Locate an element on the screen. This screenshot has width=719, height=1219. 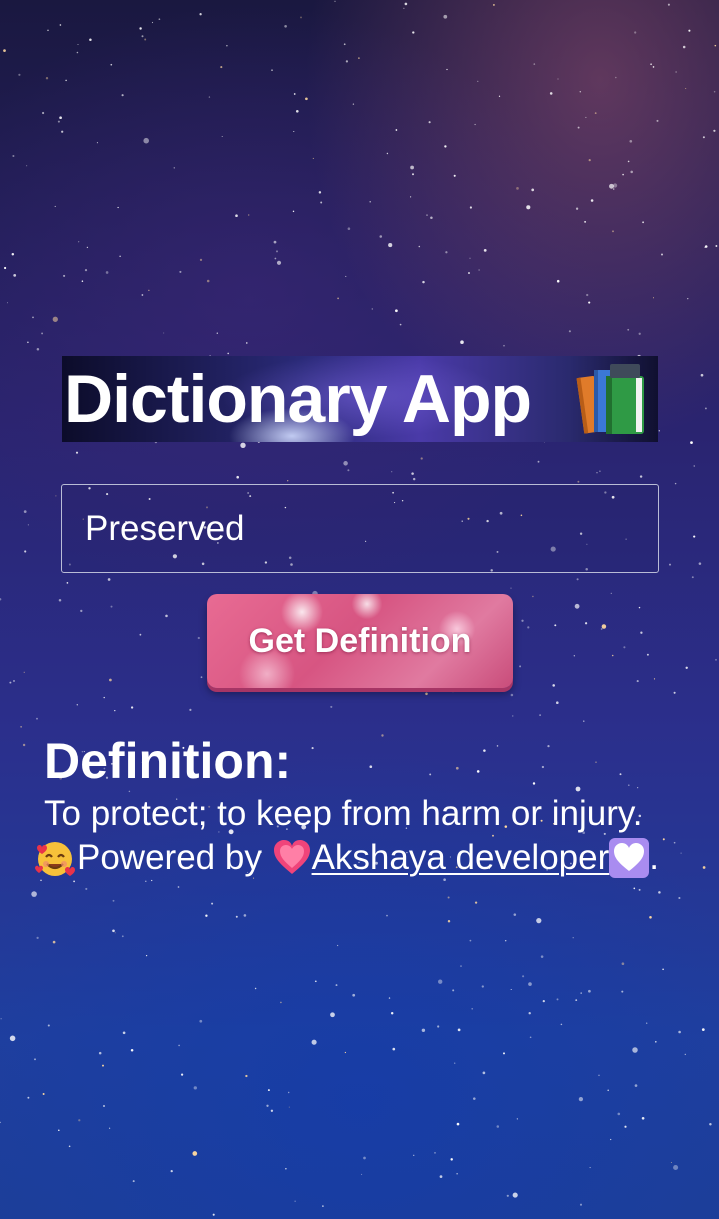
get-definition-button: Get Definition is located at coordinates (360, 641).